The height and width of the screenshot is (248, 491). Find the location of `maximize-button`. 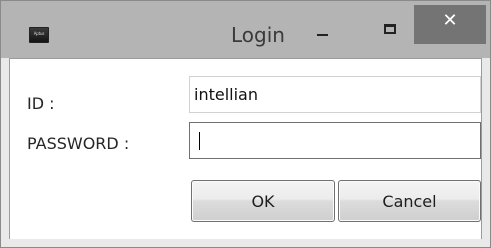

maximize-button is located at coordinates (394, 31).